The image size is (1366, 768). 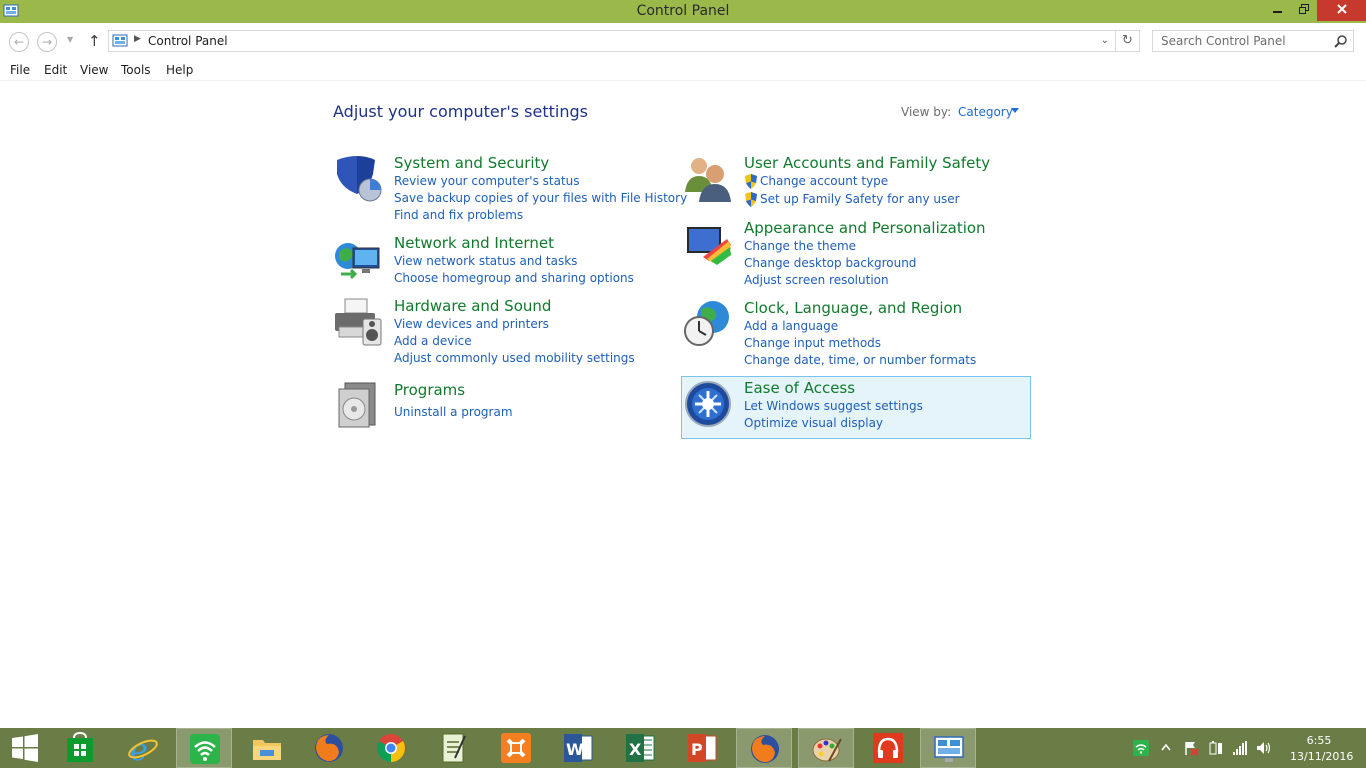 What do you see at coordinates (70, 39) in the screenshot?
I see `recent-locations-dropdown: ▼` at bounding box center [70, 39].